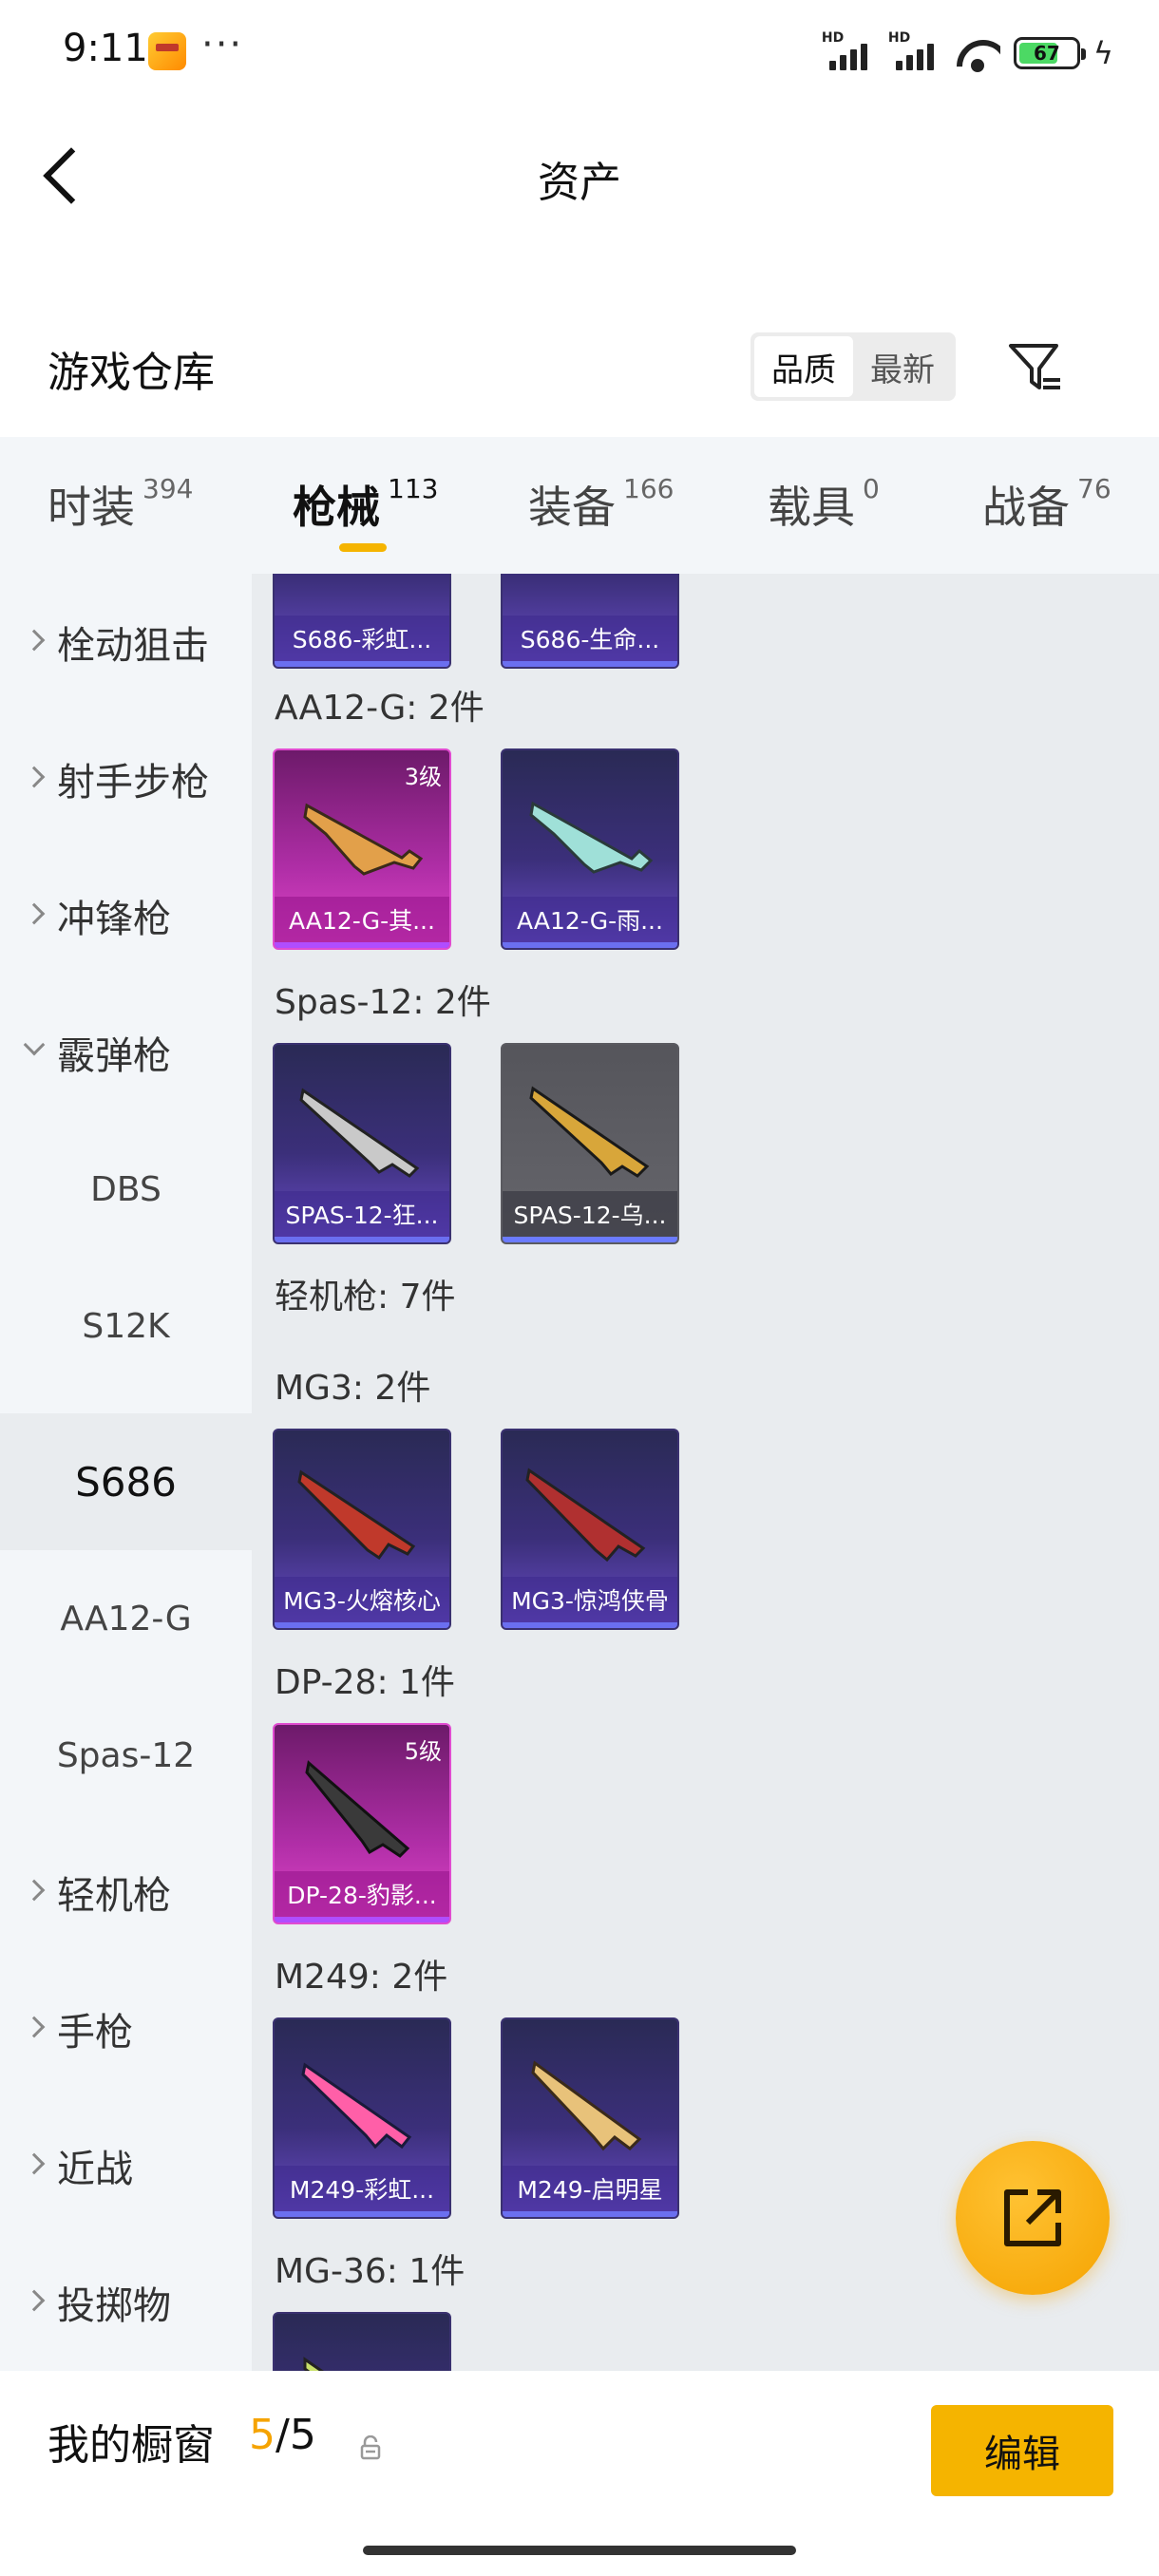 This screenshot has width=1159, height=2576. Describe the element at coordinates (1035, 368) in the screenshot. I see `filter-icon` at that location.